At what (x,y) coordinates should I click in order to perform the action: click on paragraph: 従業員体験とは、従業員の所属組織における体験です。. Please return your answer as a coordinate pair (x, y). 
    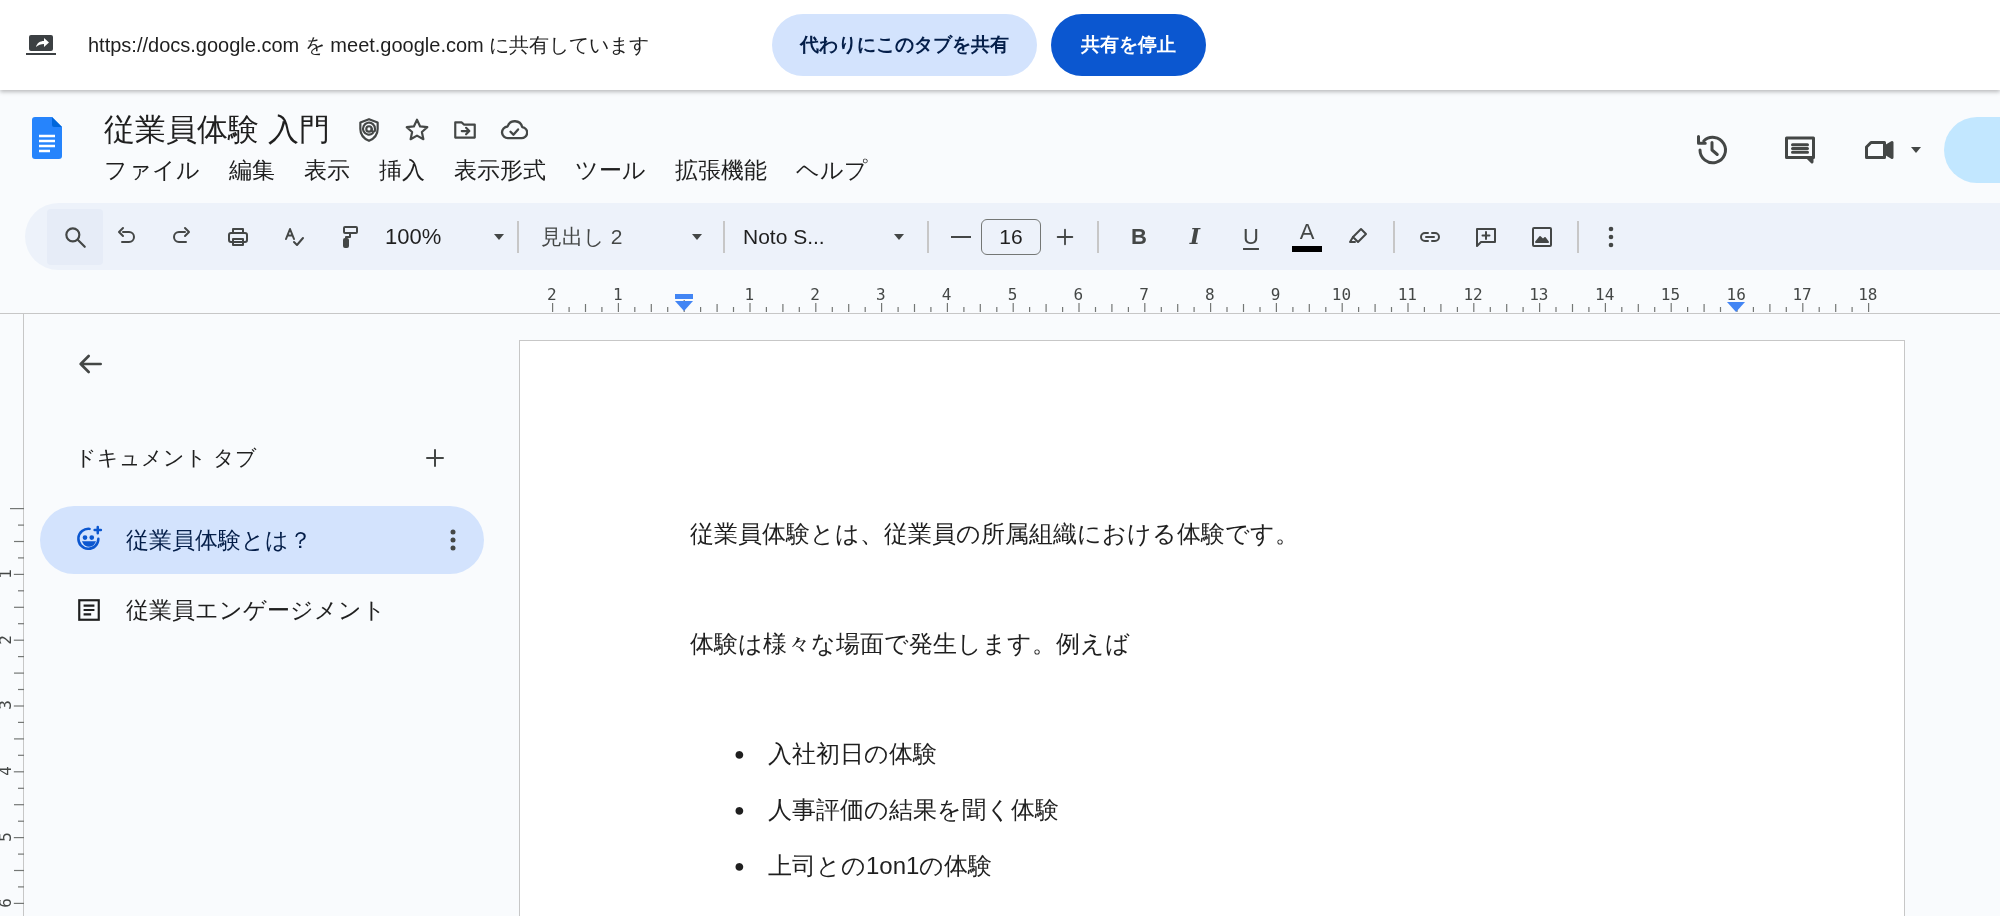
    Looking at the image, I should click on (994, 534).